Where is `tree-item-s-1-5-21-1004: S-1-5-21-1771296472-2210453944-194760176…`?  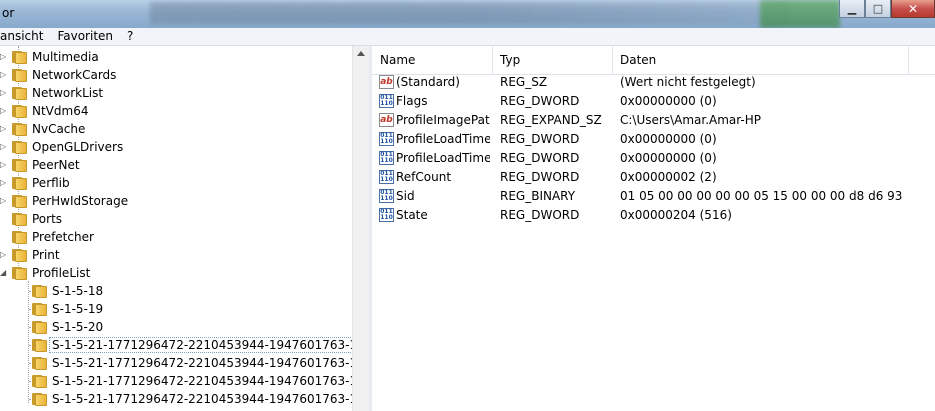
tree-item-s-1-5-21-1004: S-1-5-21-1771296472-2210453944-194760176… is located at coordinates (192, 399).